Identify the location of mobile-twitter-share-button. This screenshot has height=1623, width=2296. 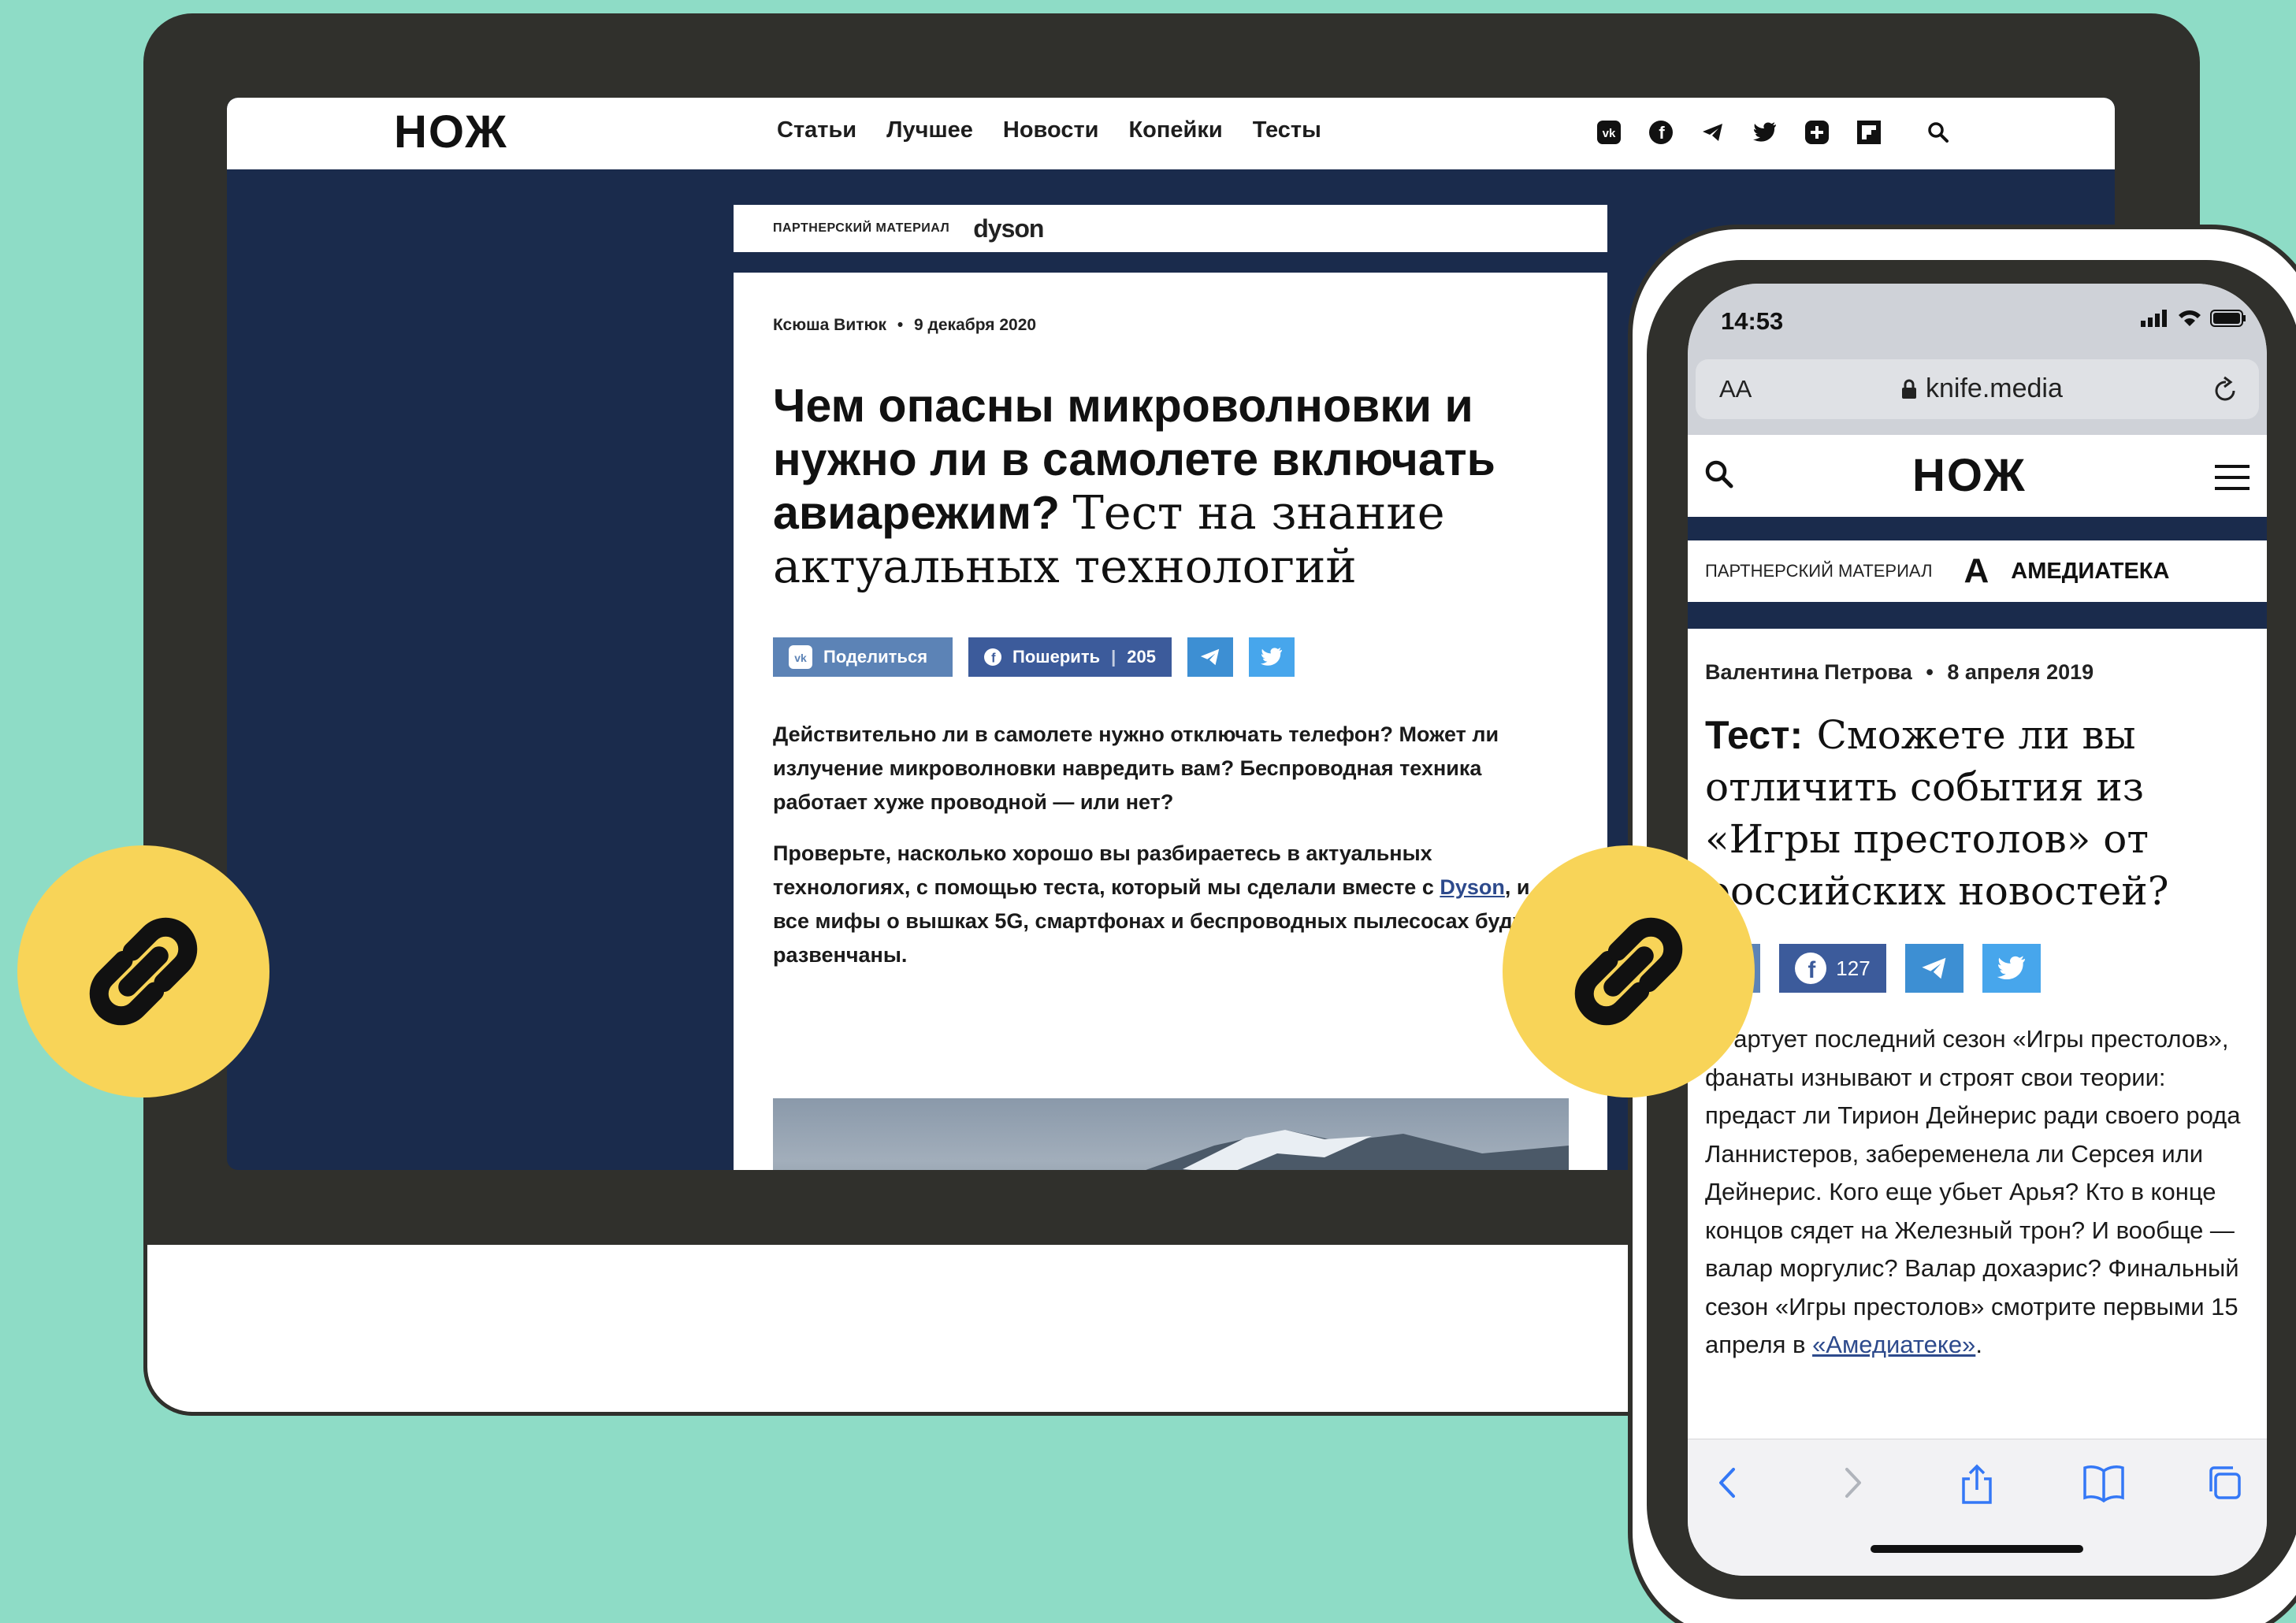
(2011, 968).